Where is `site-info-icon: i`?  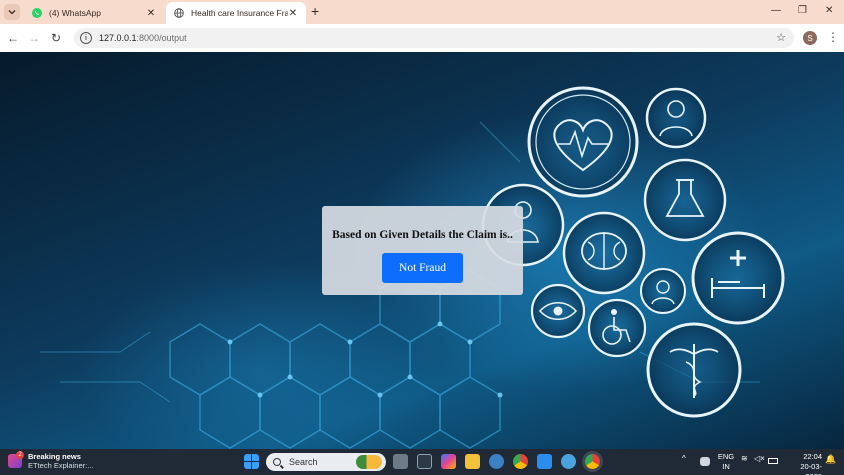 site-info-icon: i is located at coordinates (86, 38).